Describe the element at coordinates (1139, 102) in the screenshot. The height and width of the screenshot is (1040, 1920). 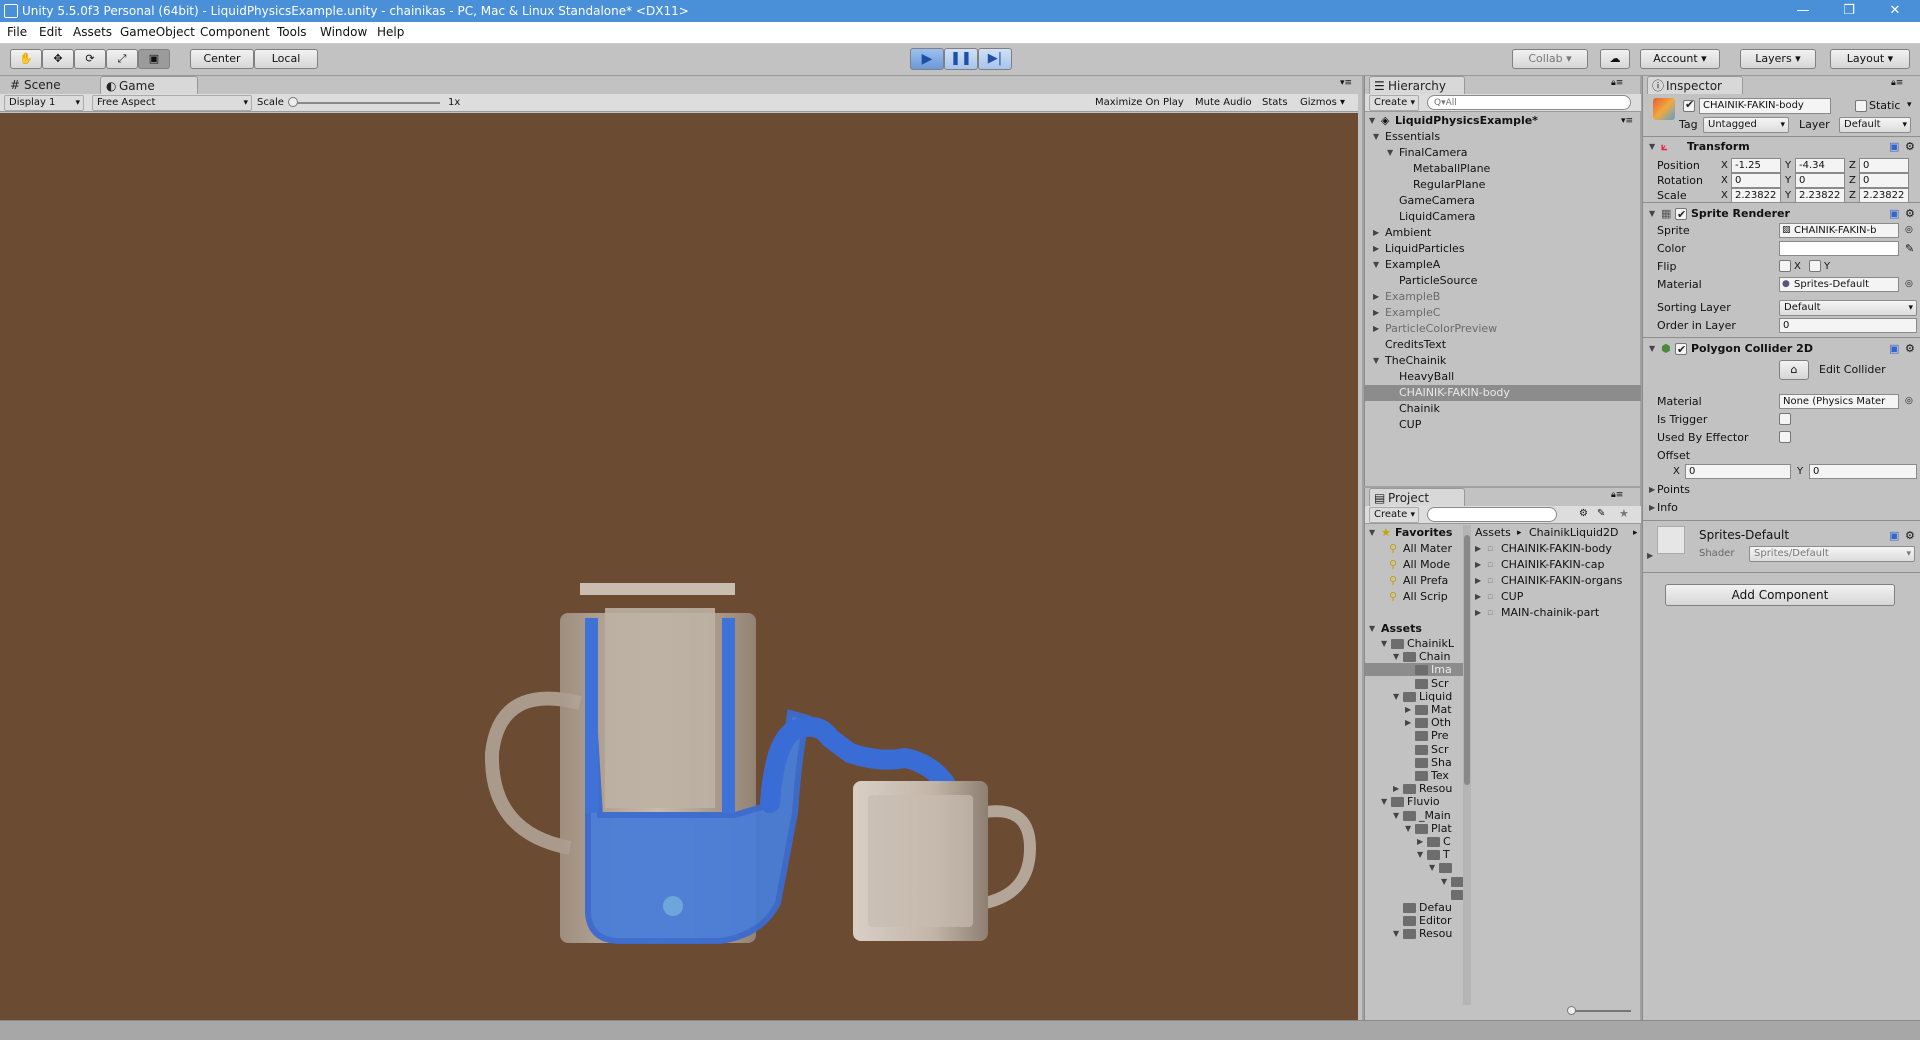
I see `maximize-on-play-toggle: Maximize On Play` at that location.